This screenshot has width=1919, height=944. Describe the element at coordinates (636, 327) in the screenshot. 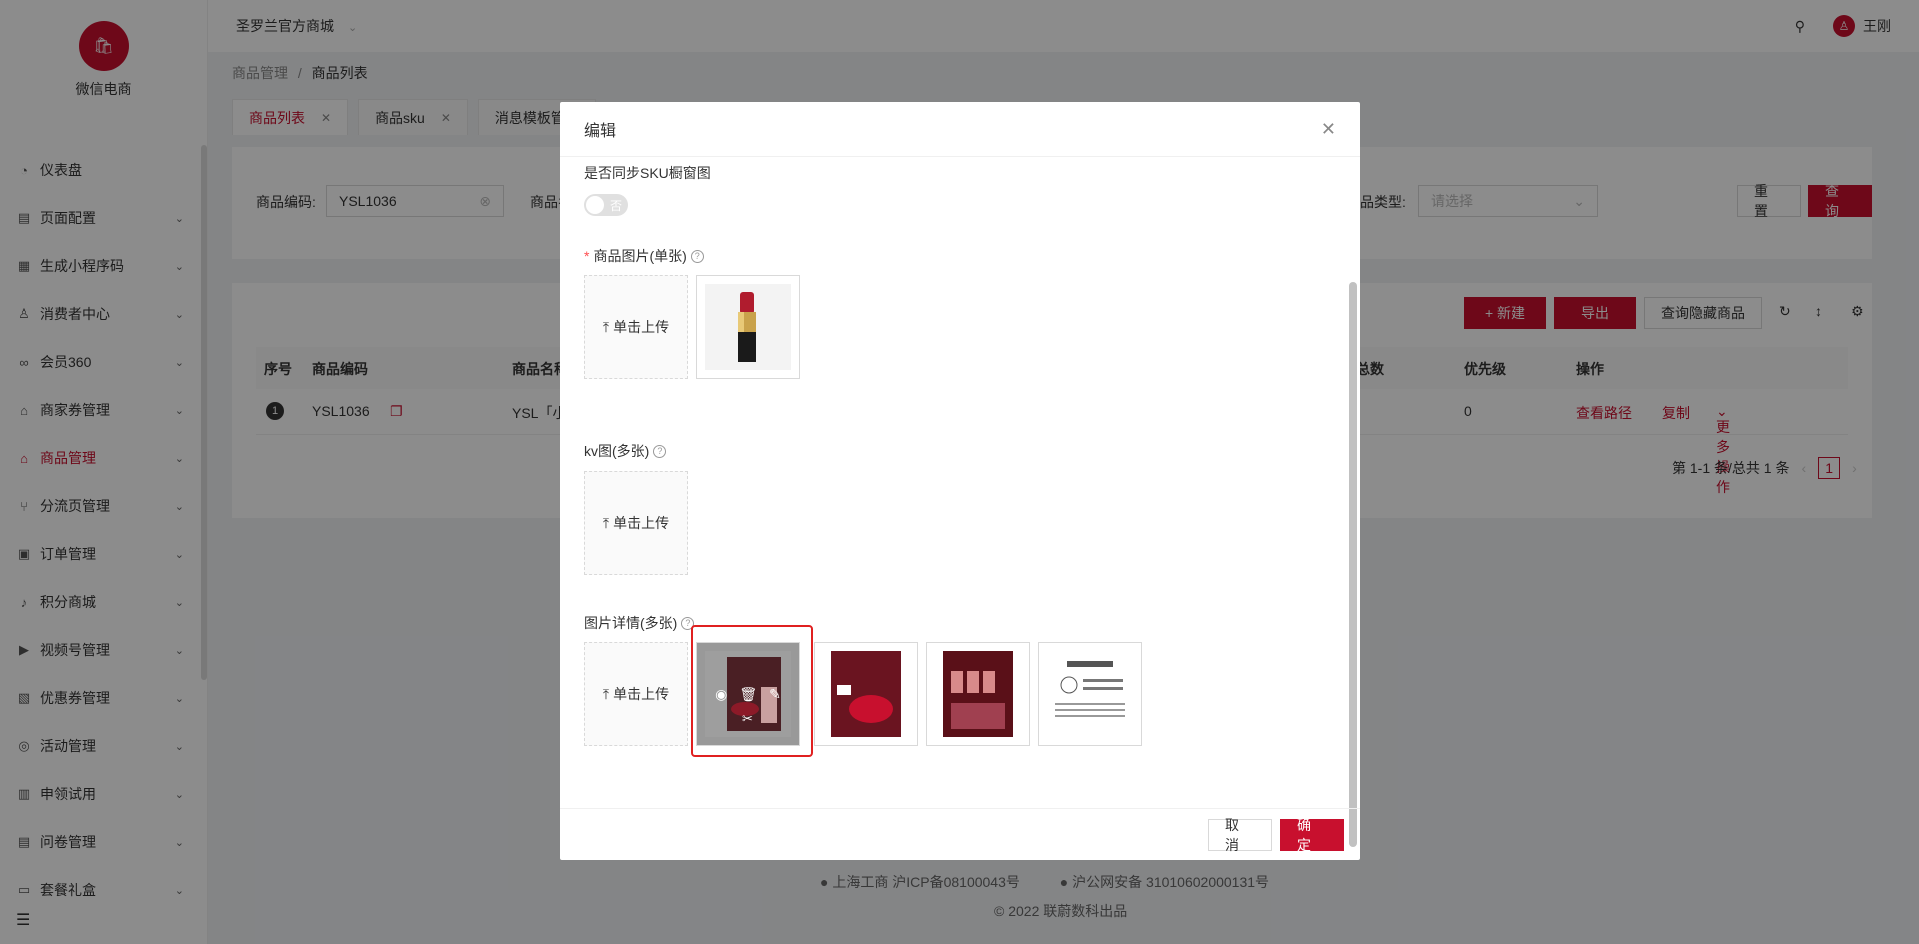

I see `main-image-upload: ⤒ 单击上传` at that location.